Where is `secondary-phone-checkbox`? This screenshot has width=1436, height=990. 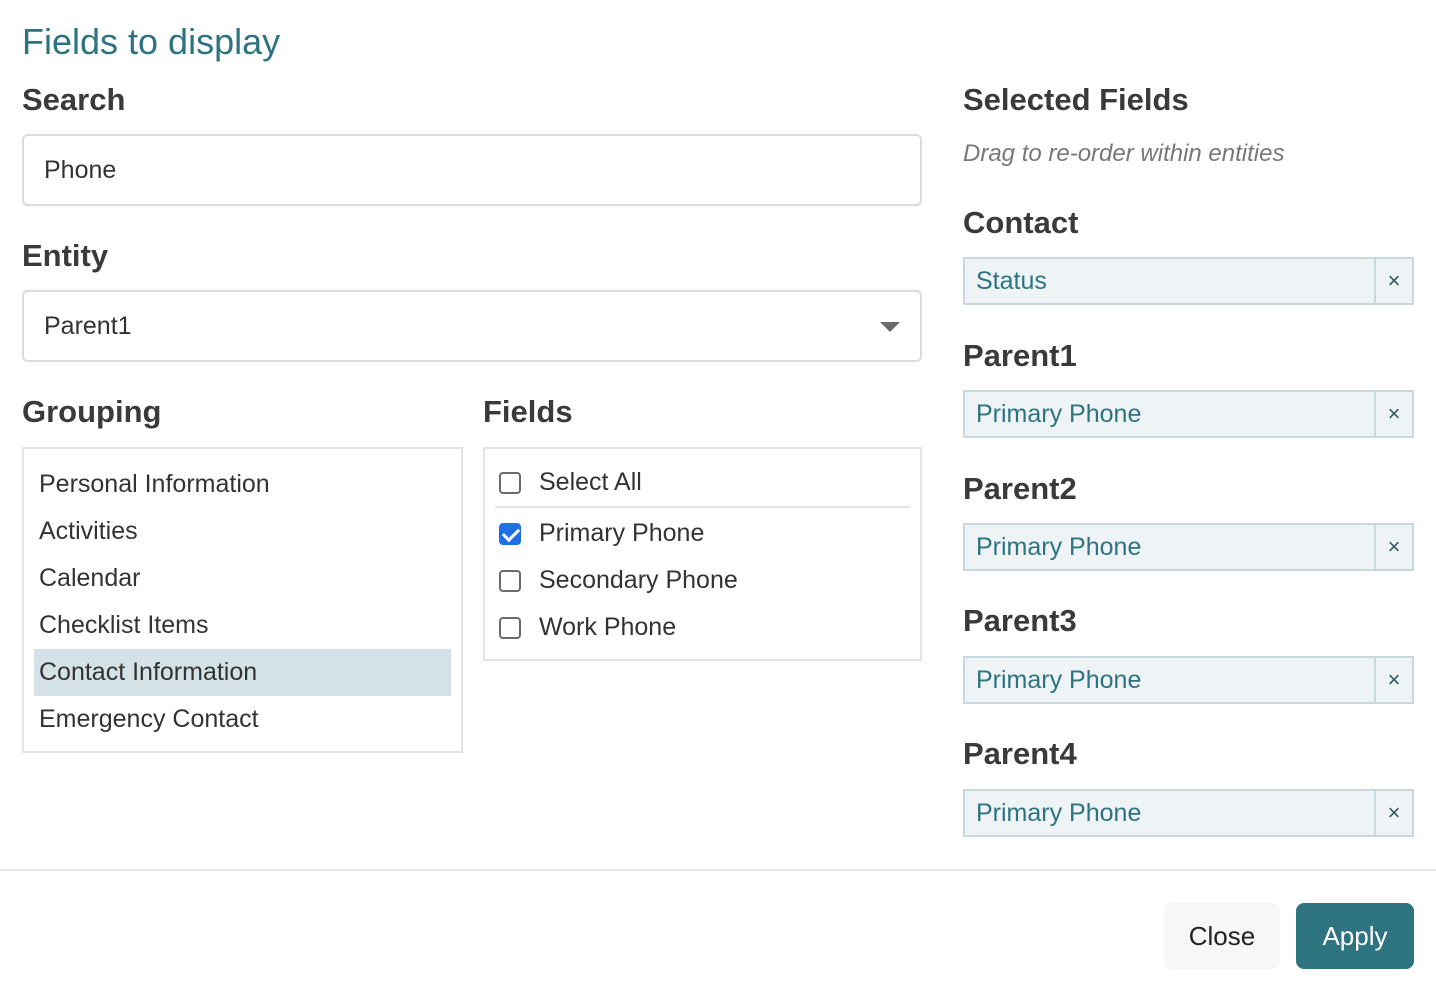 secondary-phone-checkbox is located at coordinates (510, 580).